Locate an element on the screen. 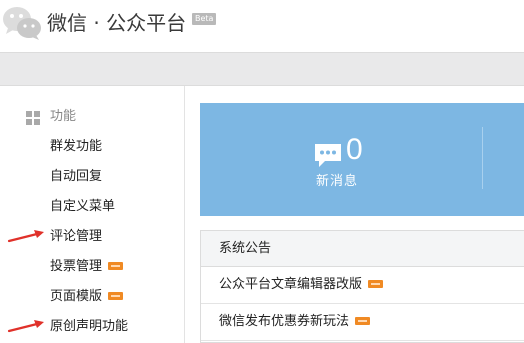 The height and width of the screenshot is (343, 524). notice-label: 公众平台文章编辑器改版 is located at coordinates (291, 284).